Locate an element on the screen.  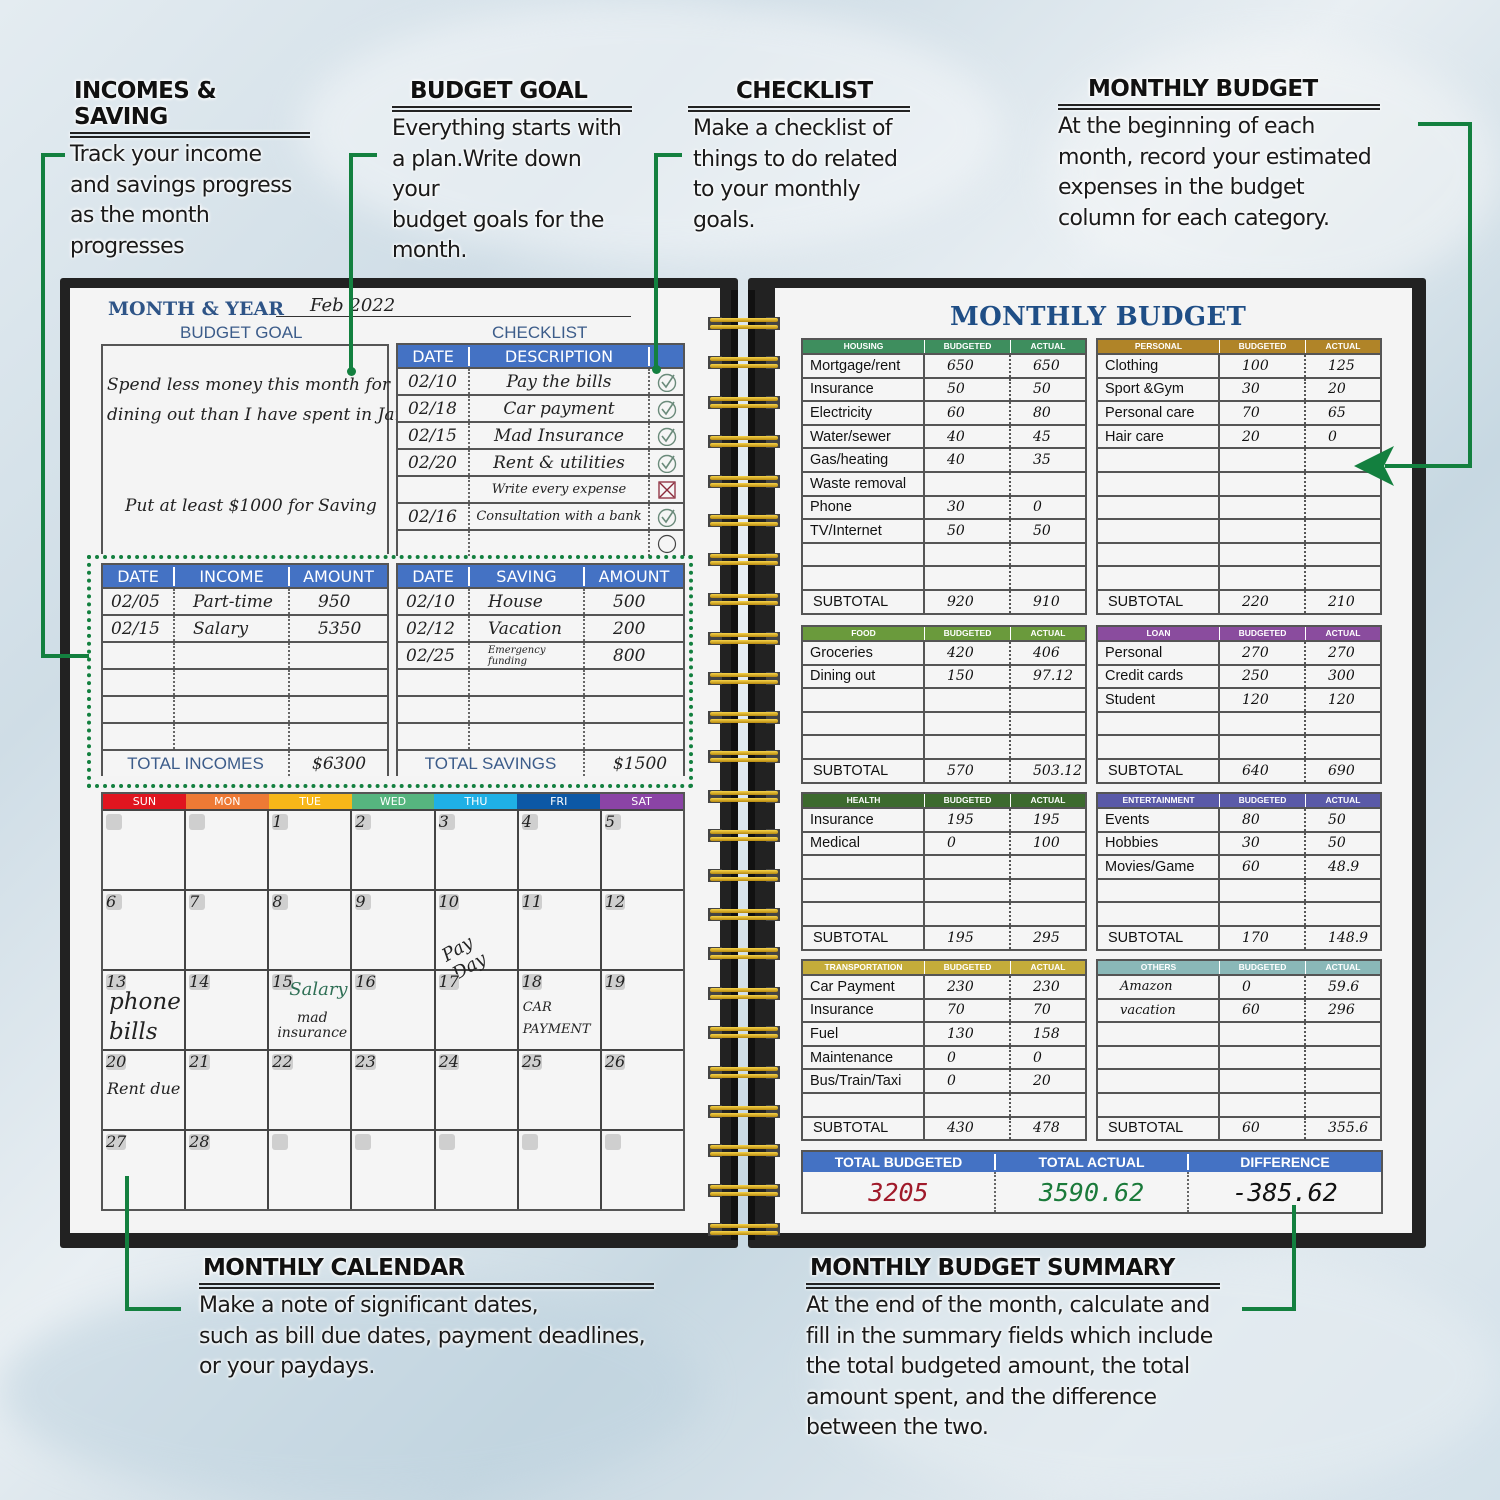
income-date is located at coordinates (139, 682).